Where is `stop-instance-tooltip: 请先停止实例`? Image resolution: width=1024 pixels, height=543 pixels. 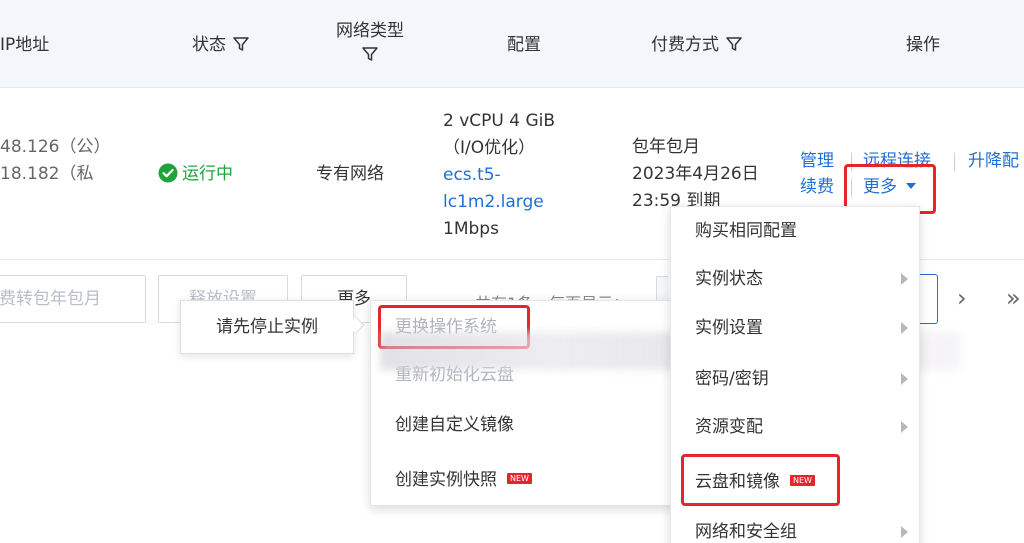
stop-instance-tooltip: 请先停止实例 is located at coordinates (267, 327).